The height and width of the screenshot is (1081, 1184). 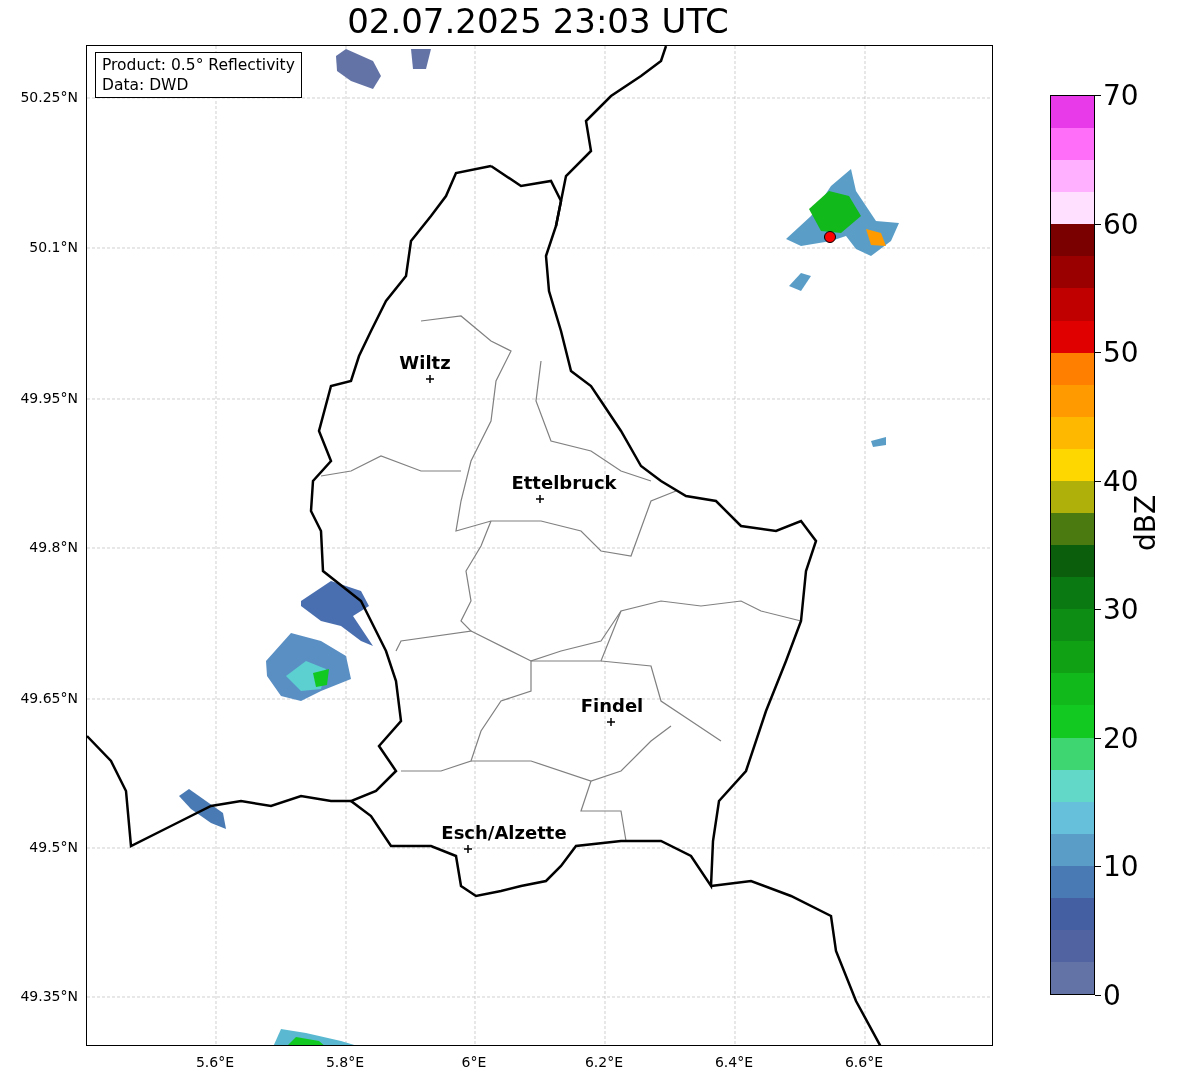 I want to click on latitude-label: 49.65°N, so click(x=49, y=698).